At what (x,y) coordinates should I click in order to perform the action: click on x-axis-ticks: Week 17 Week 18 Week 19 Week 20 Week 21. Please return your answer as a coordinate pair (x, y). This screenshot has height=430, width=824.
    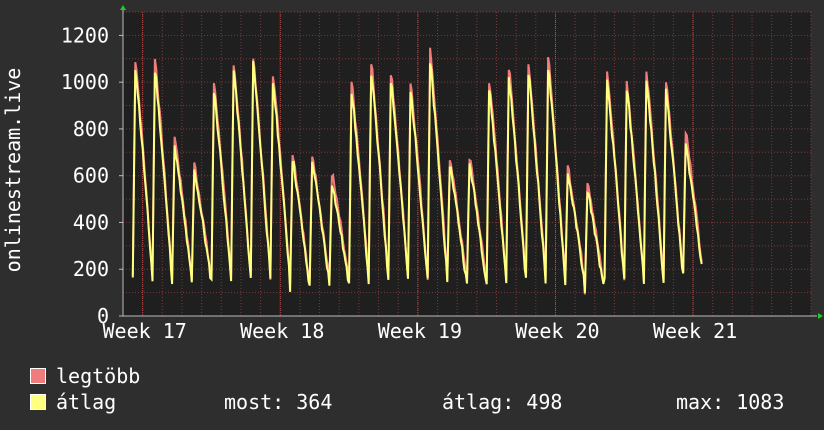
    Looking at the image, I should click on (420, 331).